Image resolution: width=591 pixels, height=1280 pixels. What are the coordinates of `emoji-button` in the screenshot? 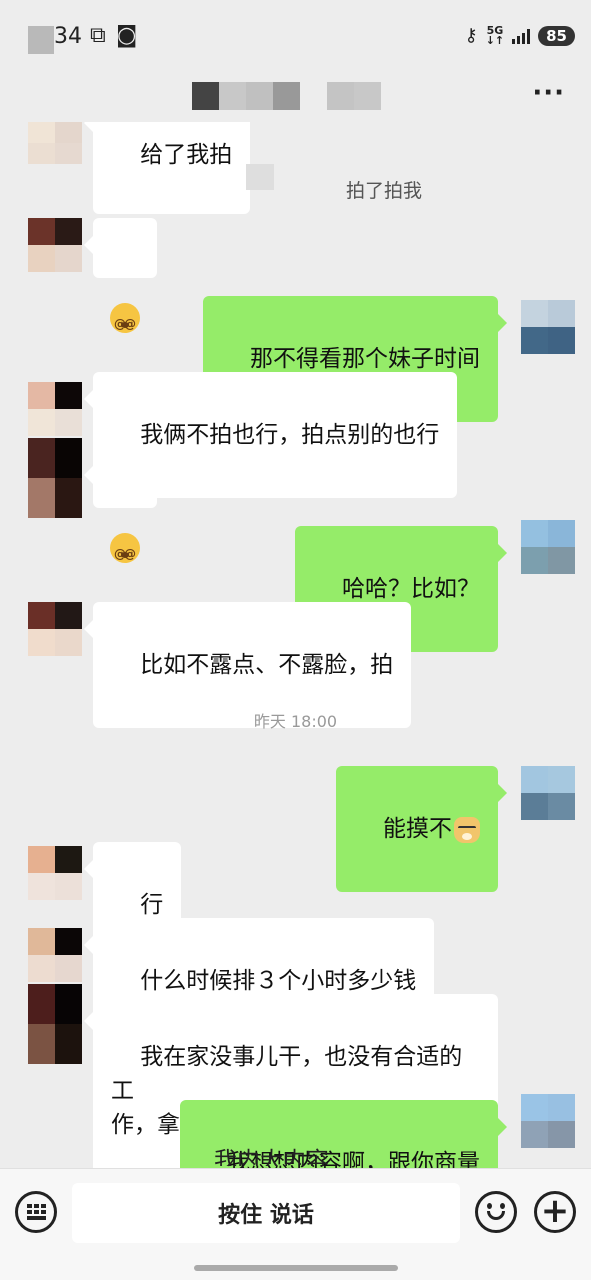 It's located at (496, 1212).